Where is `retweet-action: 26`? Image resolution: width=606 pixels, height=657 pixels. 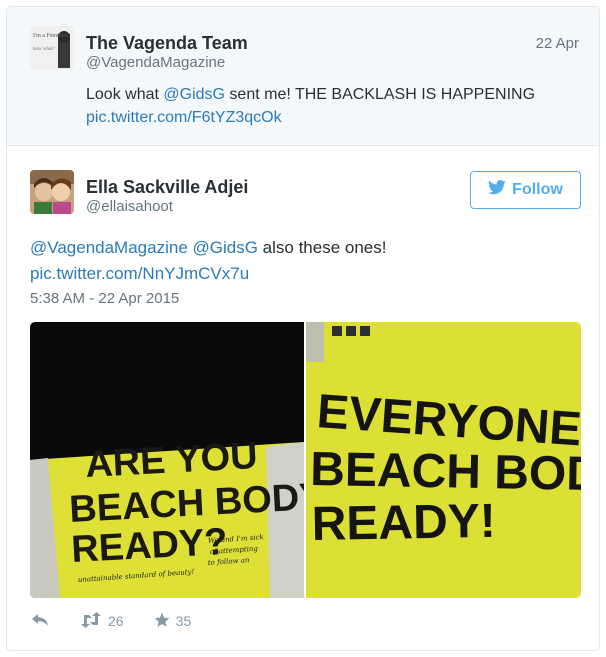
retweet-action: 26 is located at coordinates (102, 621).